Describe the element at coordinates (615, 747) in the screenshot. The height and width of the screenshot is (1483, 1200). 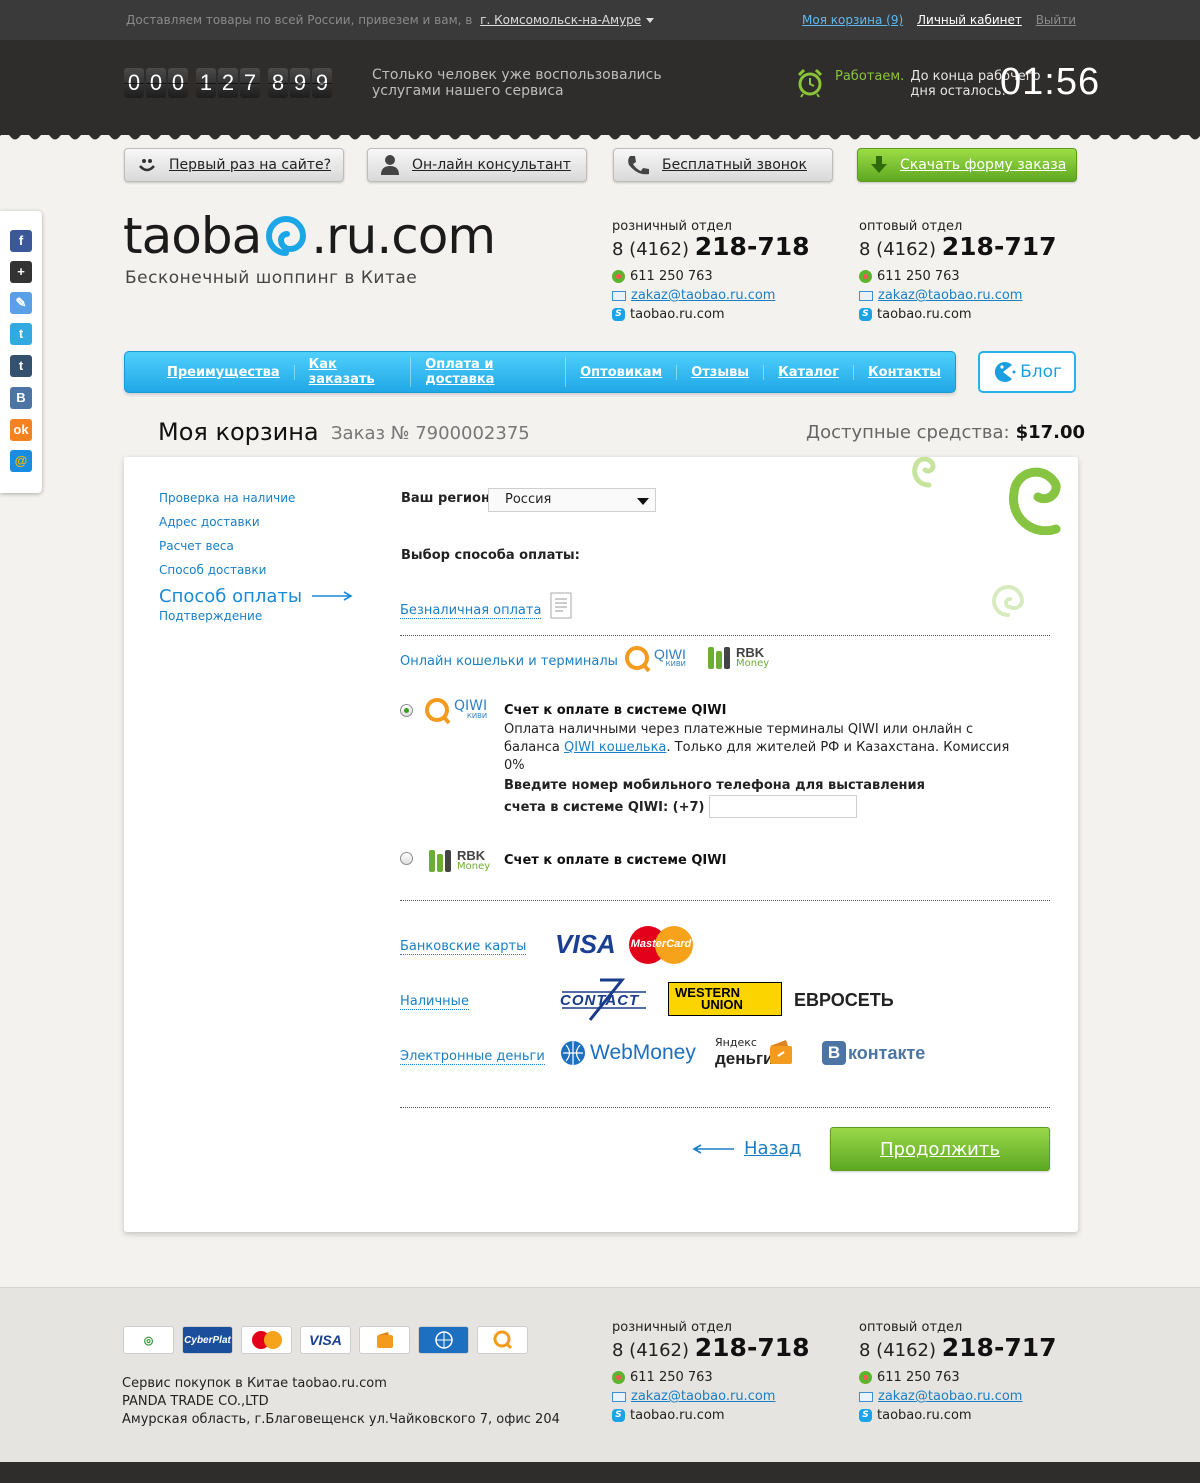
I see `qiwi-wallet-link: QIWI кошелька` at that location.